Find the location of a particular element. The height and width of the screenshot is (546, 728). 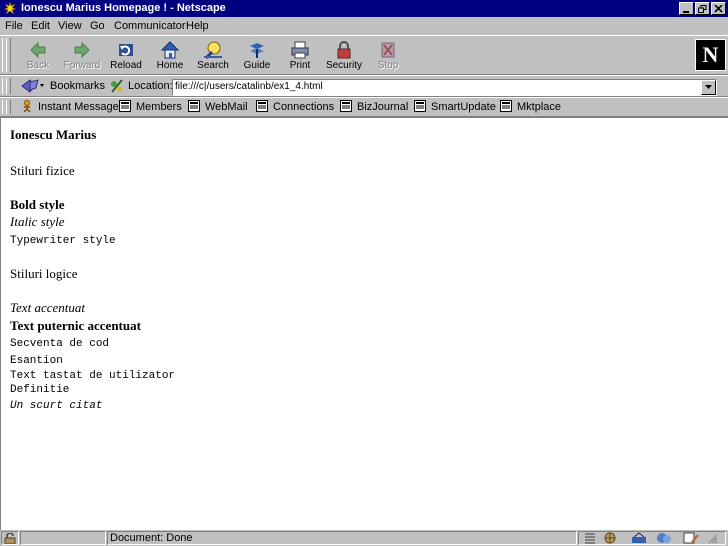

print-button: Print is located at coordinates (300, 56).